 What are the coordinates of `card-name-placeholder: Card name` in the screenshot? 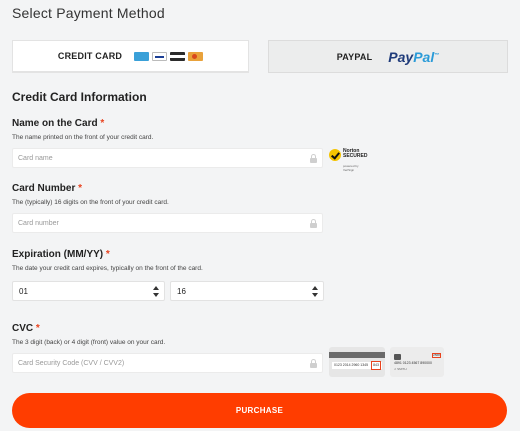 It's located at (35, 158).